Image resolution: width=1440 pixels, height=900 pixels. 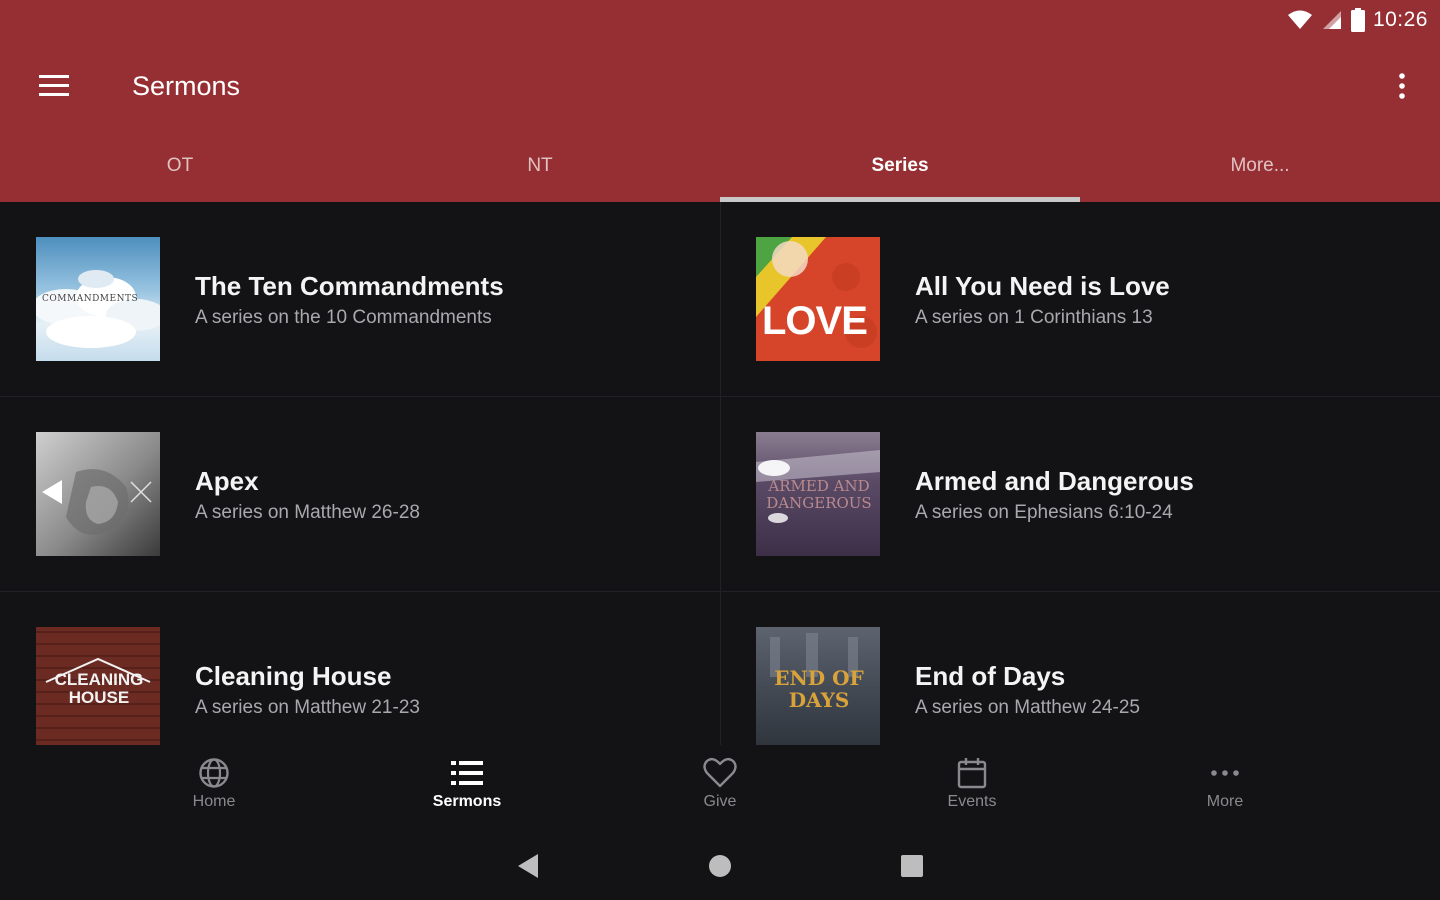 What do you see at coordinates (1225, 801) in the screenshot?
I see `nav-label: More` at bounding box center [1225, 801].